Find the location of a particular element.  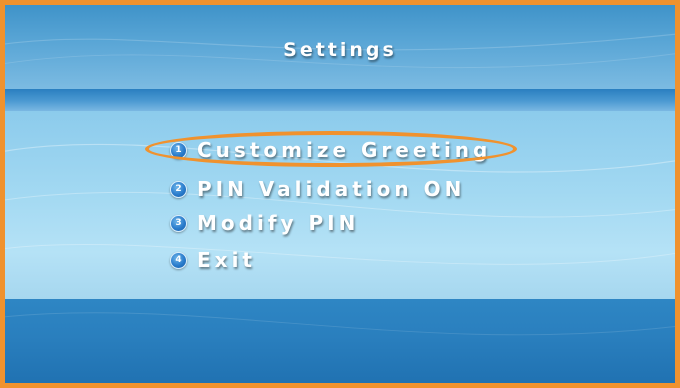

menu-item-modify-pin: 3 Modify PIN is located at coordinates (264, 223).